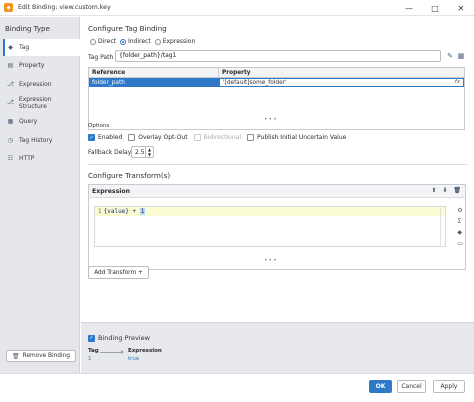 The height and width of the screenshot is (402, 474). I want to click on checkbox-label: Bidirectional, so click(222, 137).